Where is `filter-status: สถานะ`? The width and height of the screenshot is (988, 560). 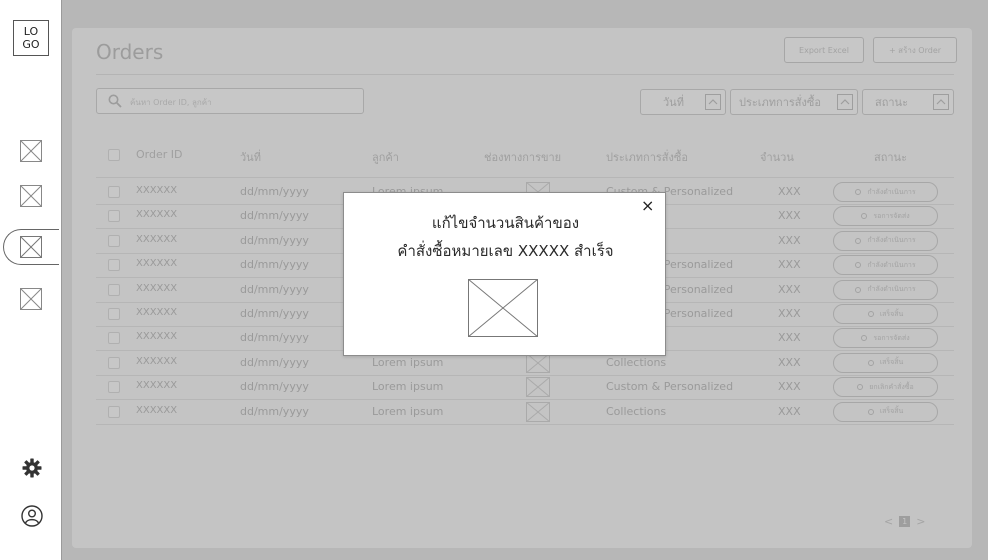
filter-status: สถานะ is located at coordinates (908, 102).